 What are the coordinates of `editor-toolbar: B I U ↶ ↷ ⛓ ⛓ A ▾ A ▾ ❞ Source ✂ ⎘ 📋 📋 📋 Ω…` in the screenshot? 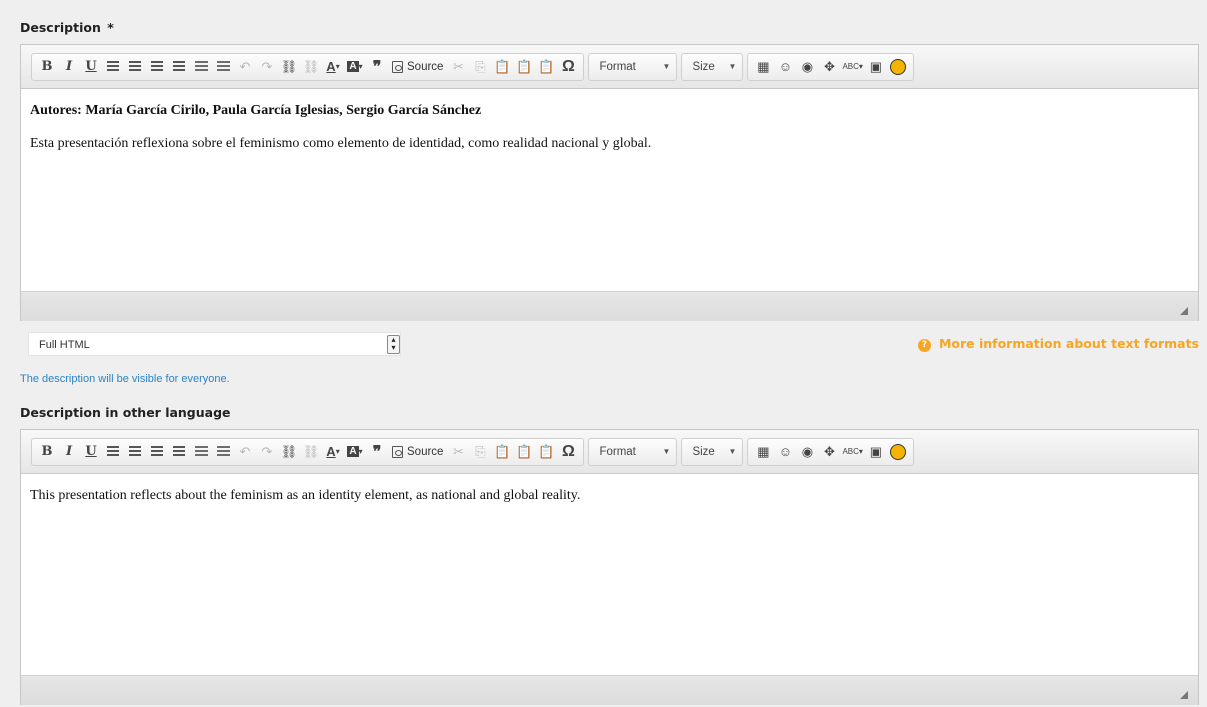 It's located at (609, 452).